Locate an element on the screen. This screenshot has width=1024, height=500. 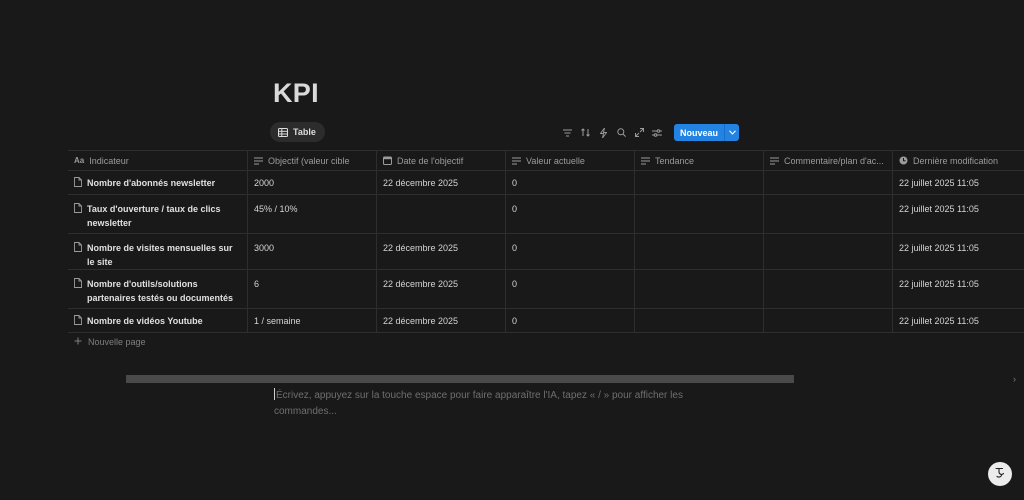
scroll-right-icon: › is located at coordinates (1014, 379).